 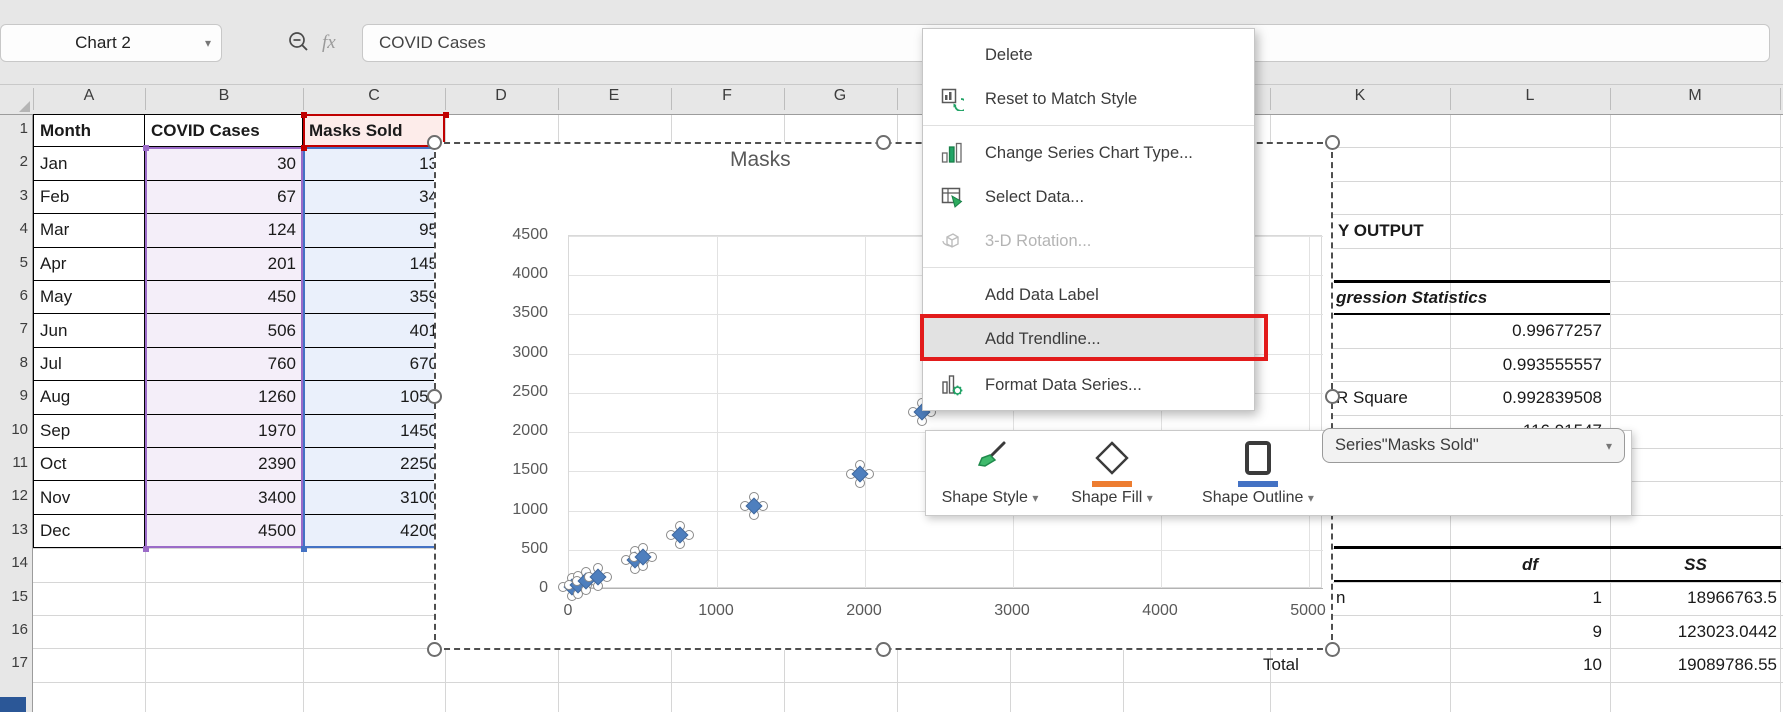 What do you see at coordinates (224, 498) in the screenshot?
I see `table-cell: 3400` at bounding box center [224, 498].